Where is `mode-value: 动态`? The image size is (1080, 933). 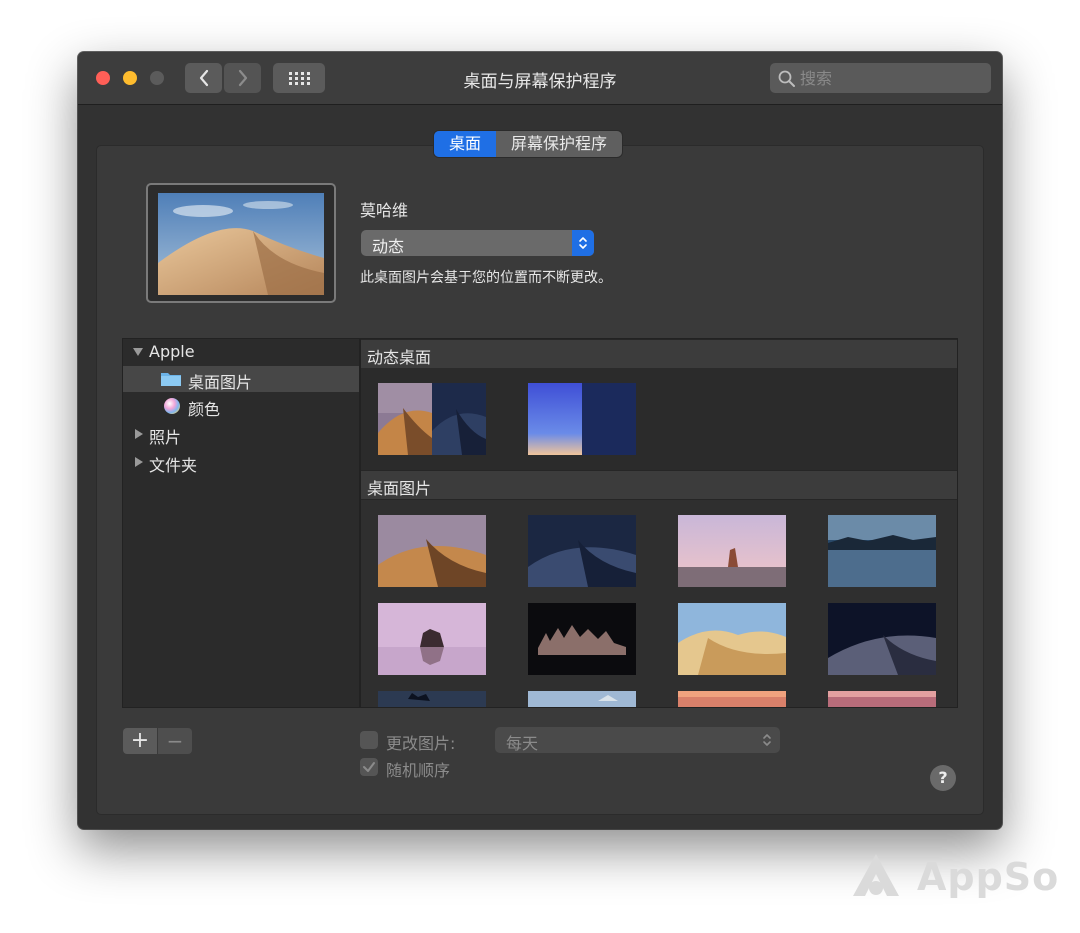
mode-value: 动态 is located at coordinates (388, 246).